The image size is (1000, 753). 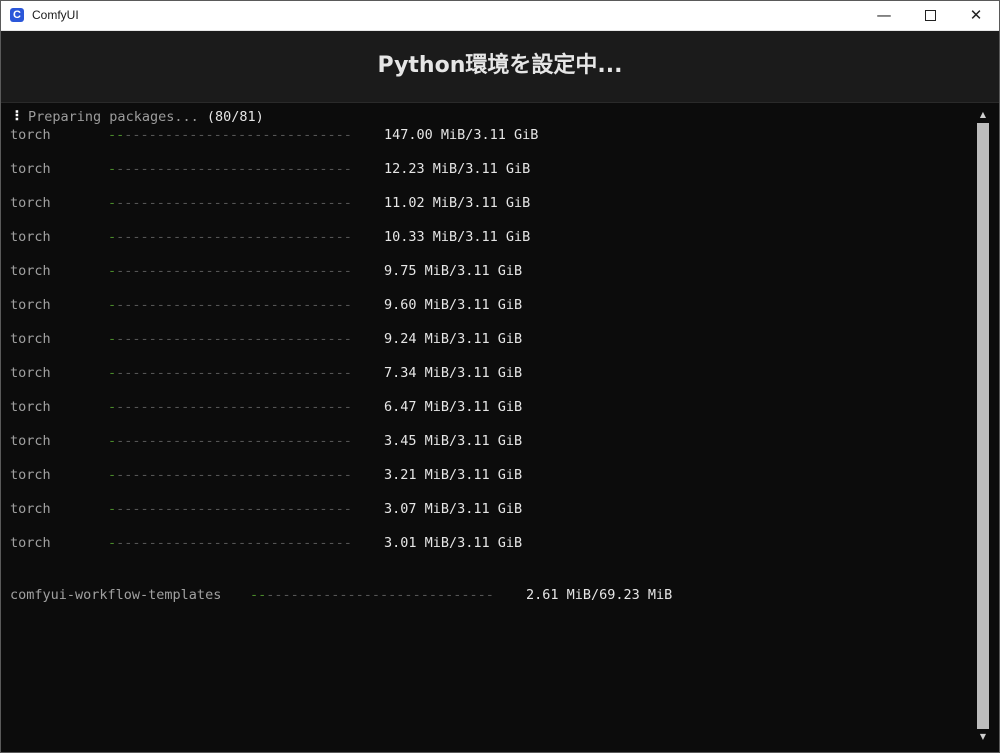 I want to click on minimize-button: —, so click(x=884, y=15).